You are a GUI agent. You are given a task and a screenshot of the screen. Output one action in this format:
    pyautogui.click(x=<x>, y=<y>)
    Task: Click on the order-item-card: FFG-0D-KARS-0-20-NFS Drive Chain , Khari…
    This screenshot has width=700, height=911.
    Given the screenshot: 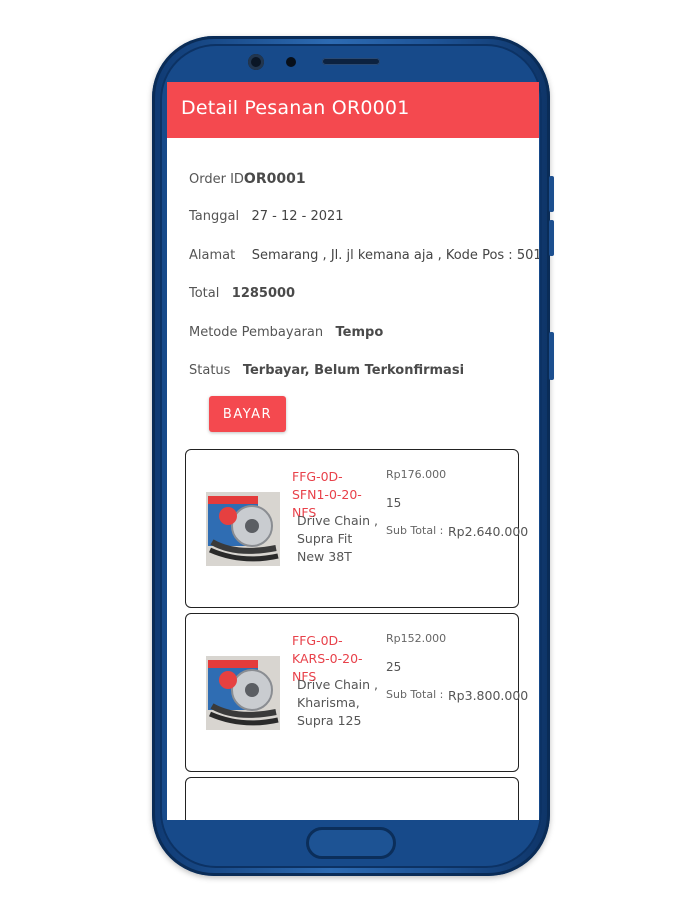 What is the action you would take?
    pyautogui.click(x=356, y=692)
    